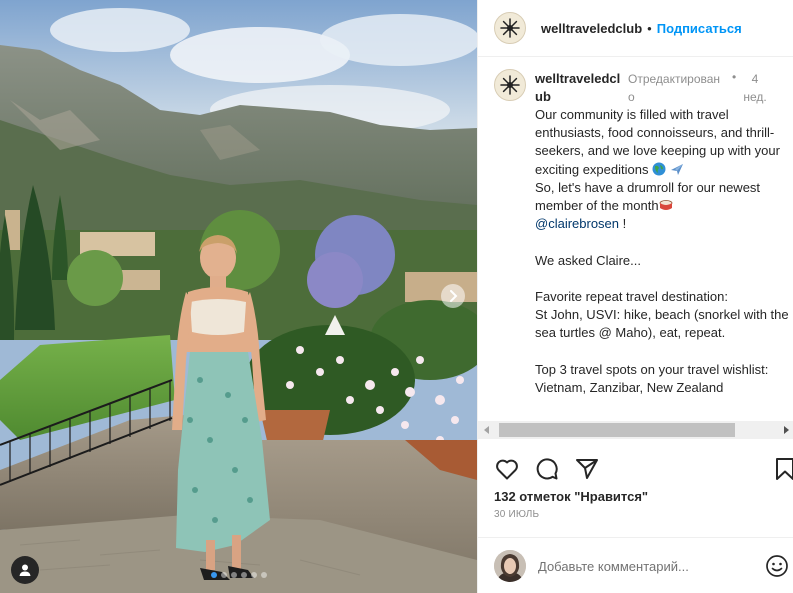  I want to click on mention-link: @clairebrosen, so click(577, 223).